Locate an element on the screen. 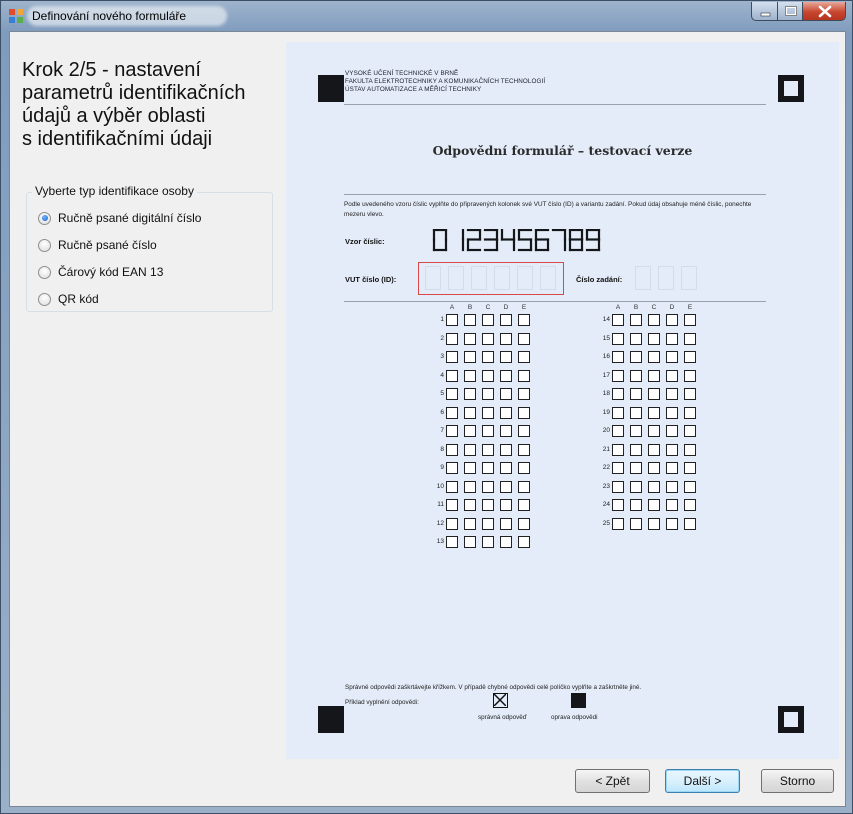 The width and height of the screenshot is (853, 814). answer-column-header: C is located at coordinates (654, 307).